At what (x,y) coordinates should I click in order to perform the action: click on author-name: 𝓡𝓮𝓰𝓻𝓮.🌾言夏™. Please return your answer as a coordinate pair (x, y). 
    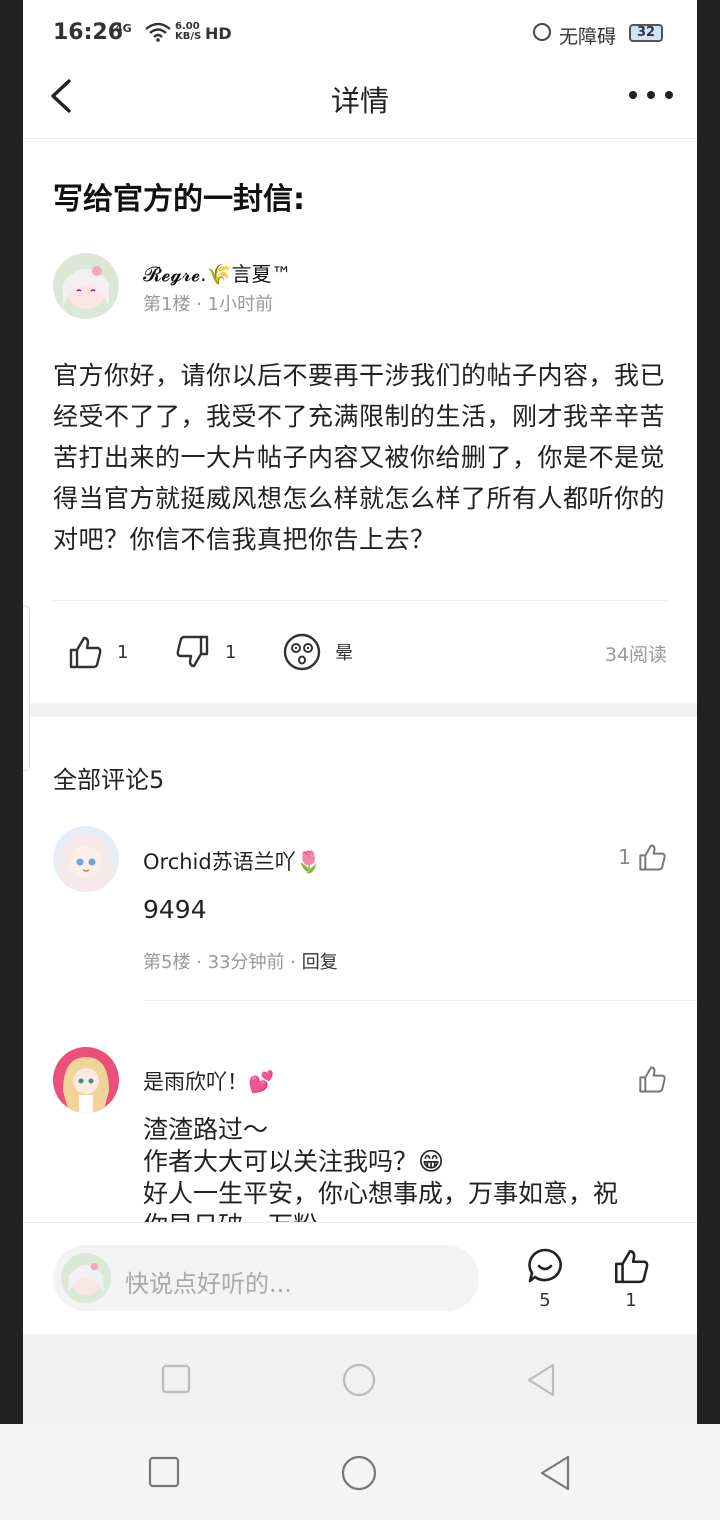
    Looking at the image, I should click on (217, 272).